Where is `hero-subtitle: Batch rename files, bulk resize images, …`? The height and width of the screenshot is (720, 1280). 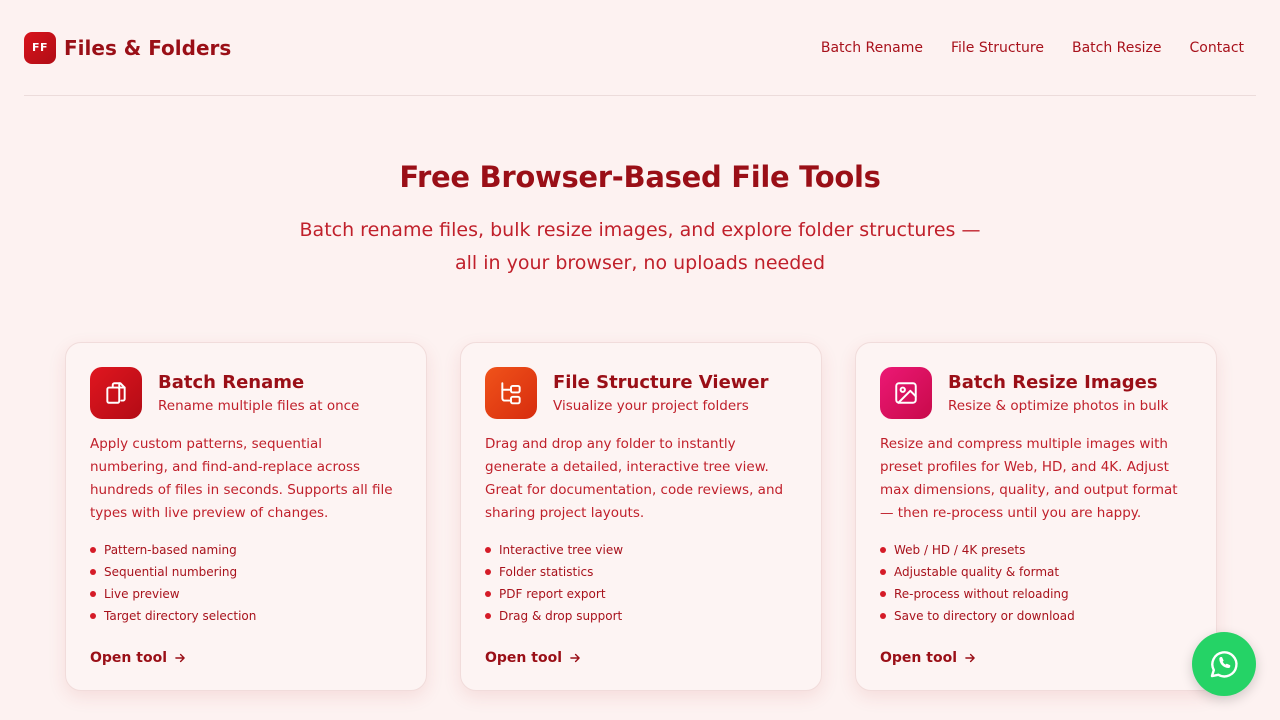
hero-subtitle: Batch rename files, bulk resize images, … is located at coordinates (640, 246).